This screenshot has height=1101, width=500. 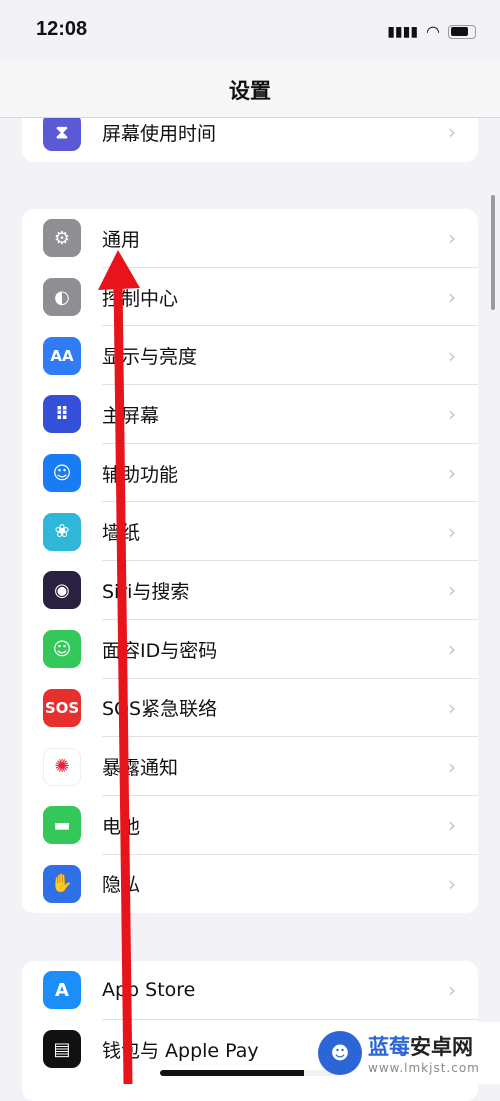 What do you see at coordinates (62, 707) in the screenshot?
I see `sos-icon: SOS` at bounding box center [62, 707].